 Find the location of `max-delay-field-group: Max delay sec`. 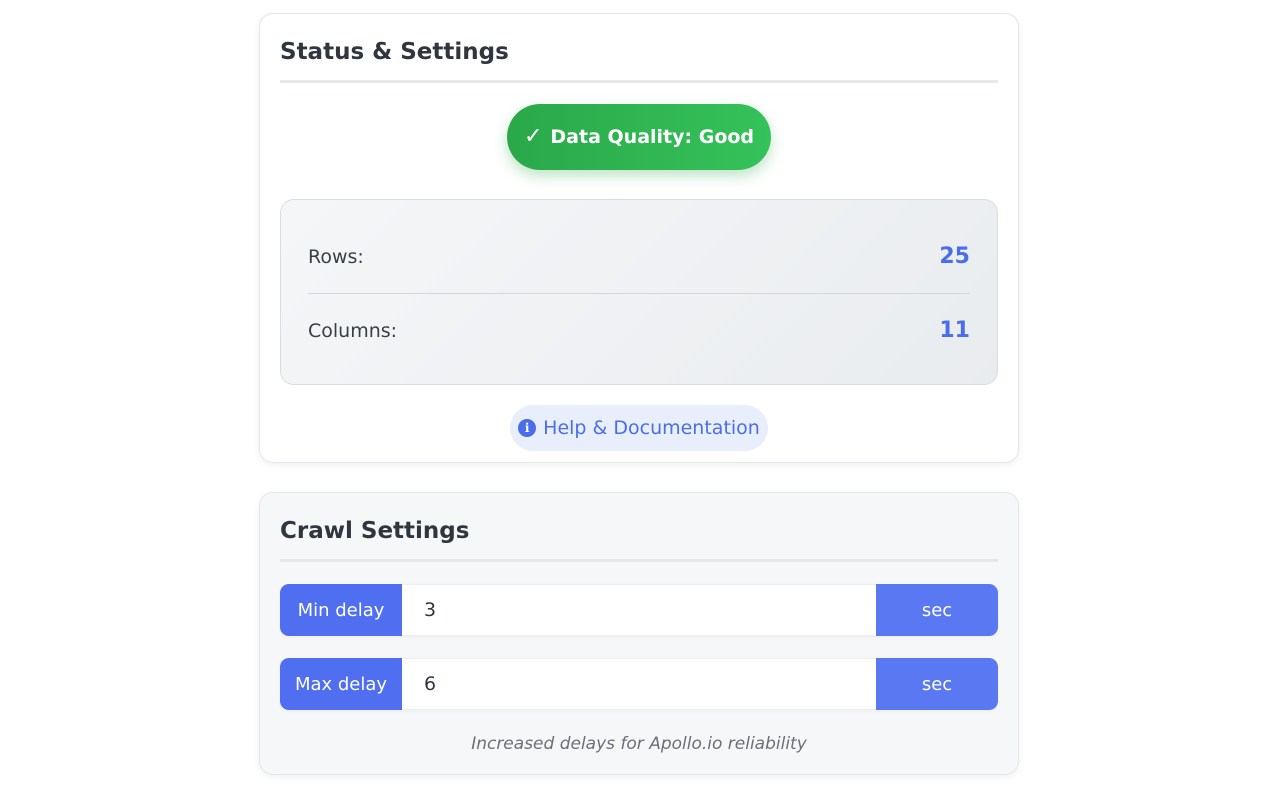

max-delay-field-group: Max delay sec is located at coordinates (639, 684).